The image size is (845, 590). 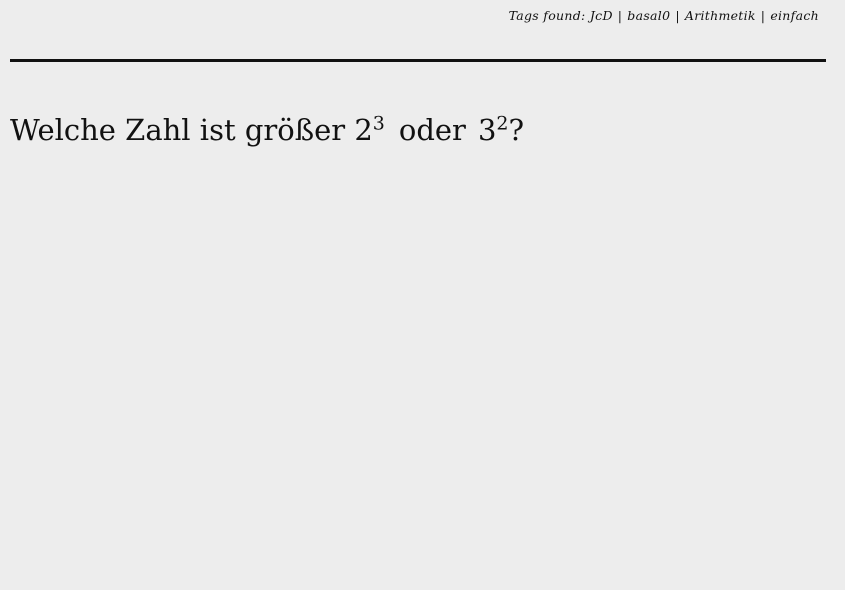 I want to click on tags-prefix: Tags found:, so click(x=547, y=15).